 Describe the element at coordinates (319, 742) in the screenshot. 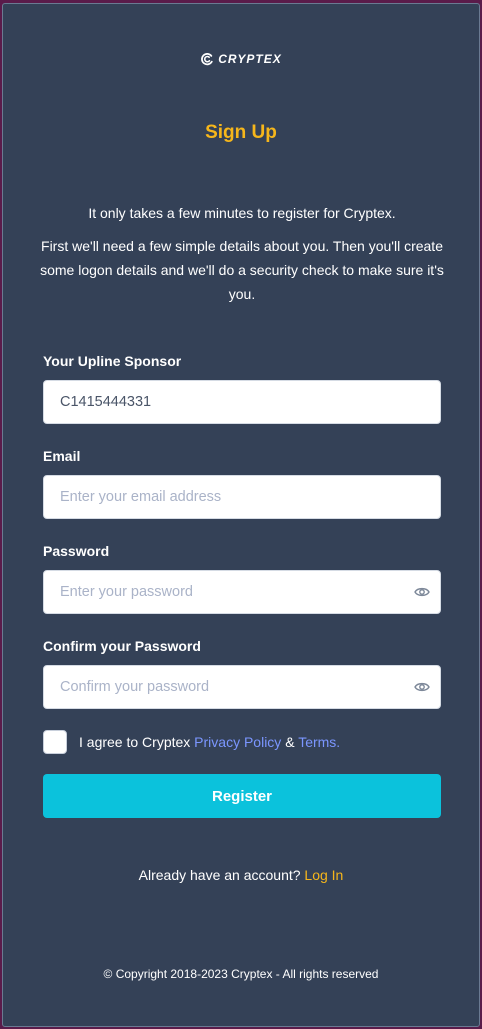

I see `terms-link: Terms.` at that location.